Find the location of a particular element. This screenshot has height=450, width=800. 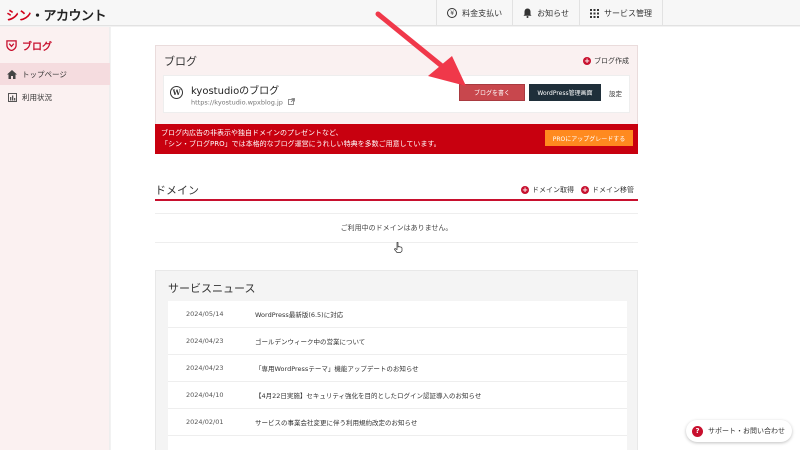

top-bar: シン・アカウント ¥ 料金支払い お知らせ サービス管理 is located at coordinates (400, 13).